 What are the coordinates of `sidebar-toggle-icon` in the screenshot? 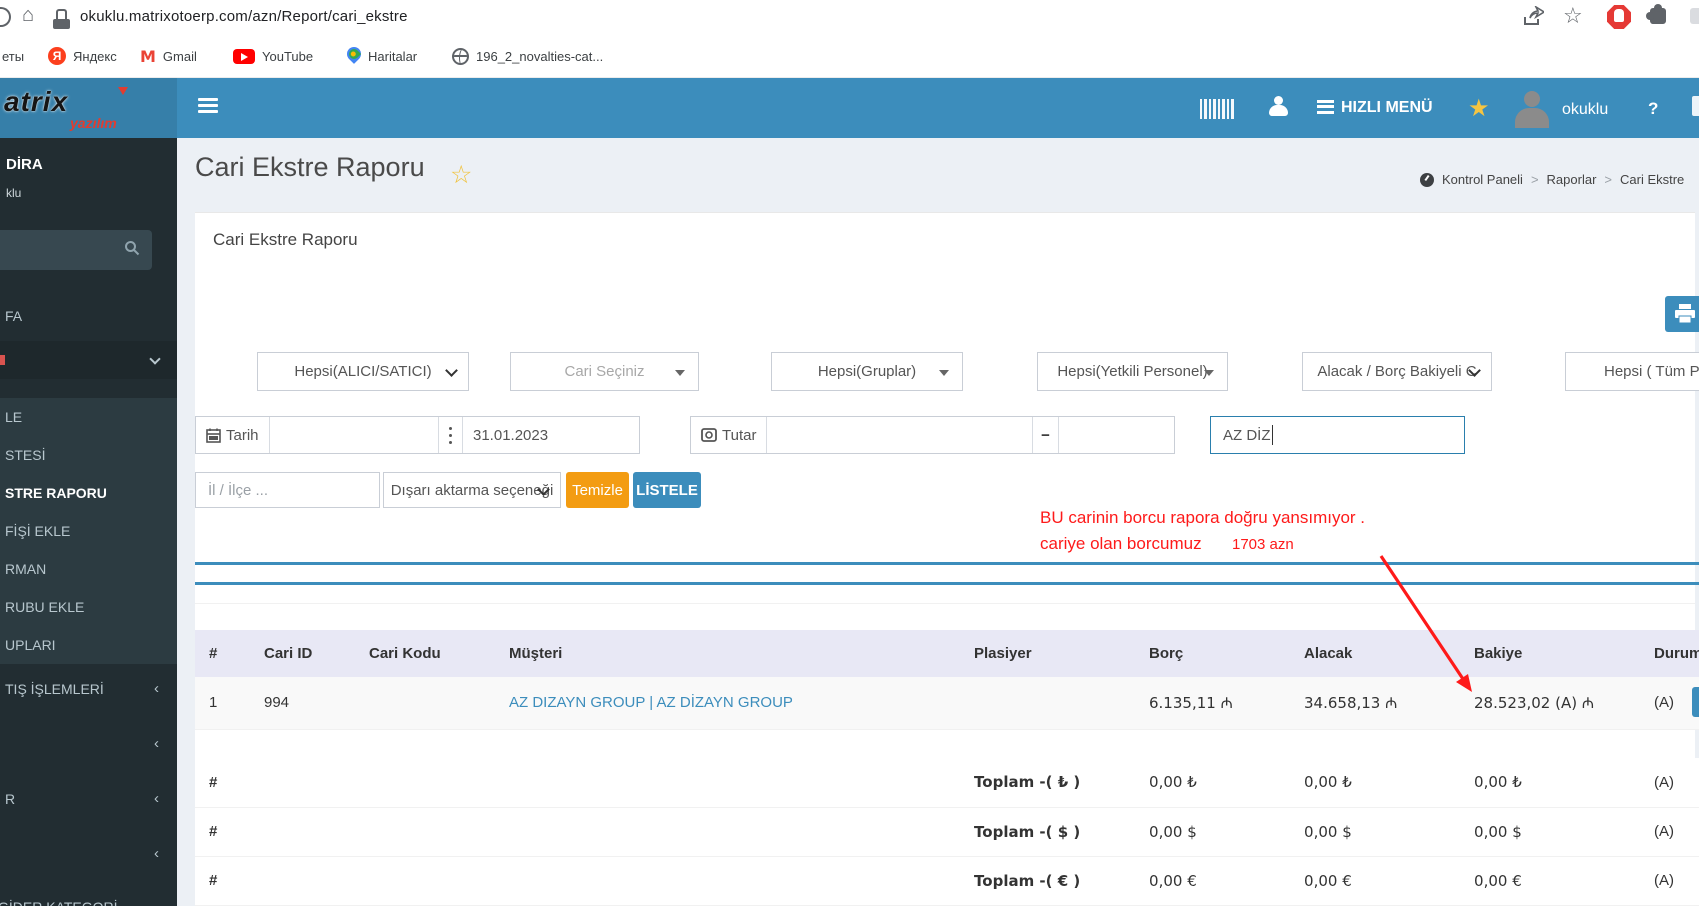 It's located at (208, 106).